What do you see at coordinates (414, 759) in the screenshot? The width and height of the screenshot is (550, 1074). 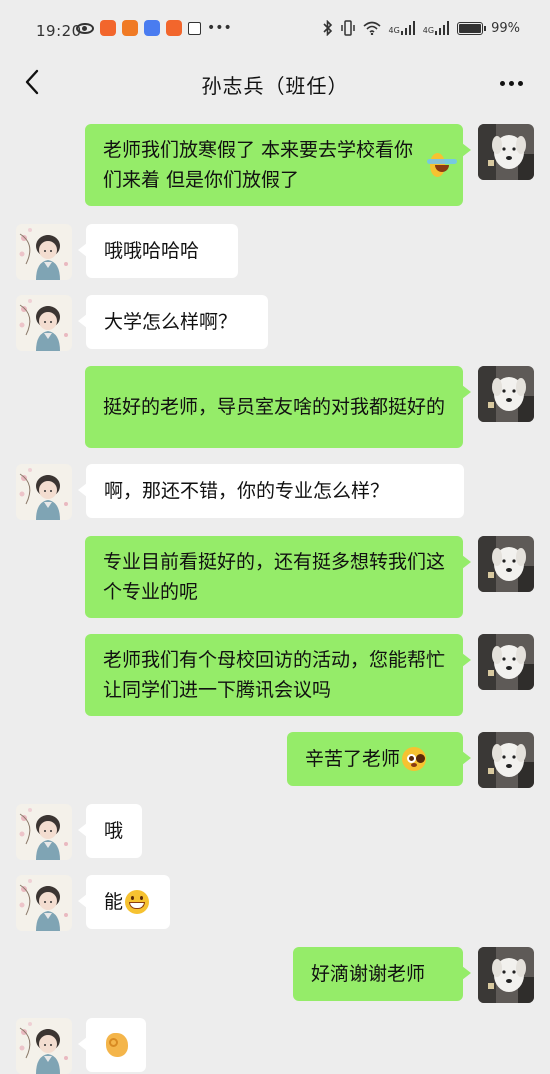 I see `flushed-face-emoji-icon` at bounding box center [414, 759].